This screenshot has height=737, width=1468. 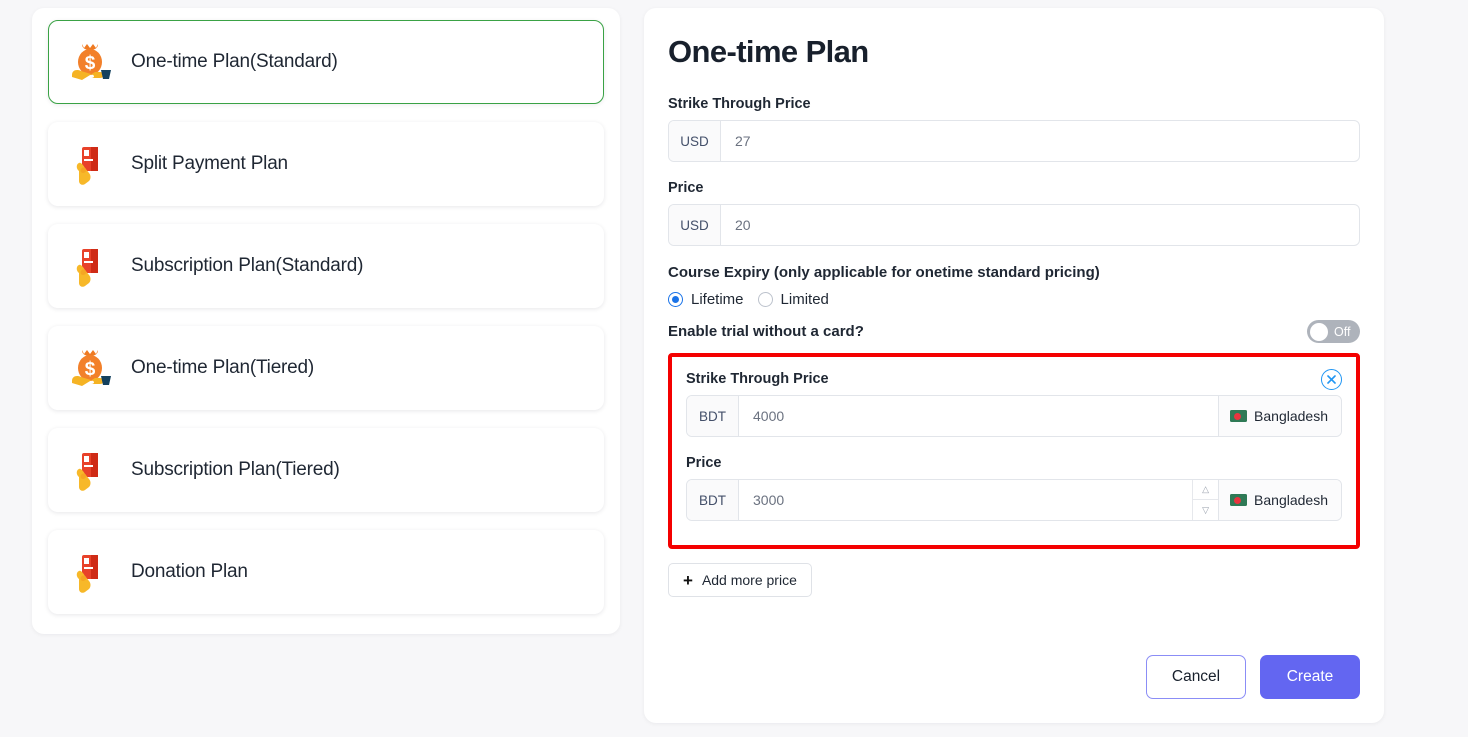 What do you see at coordinates (766, 331) in the screenshot?
I see `trial-label: Enable trial without a card?` at bounding box center [766, 331].